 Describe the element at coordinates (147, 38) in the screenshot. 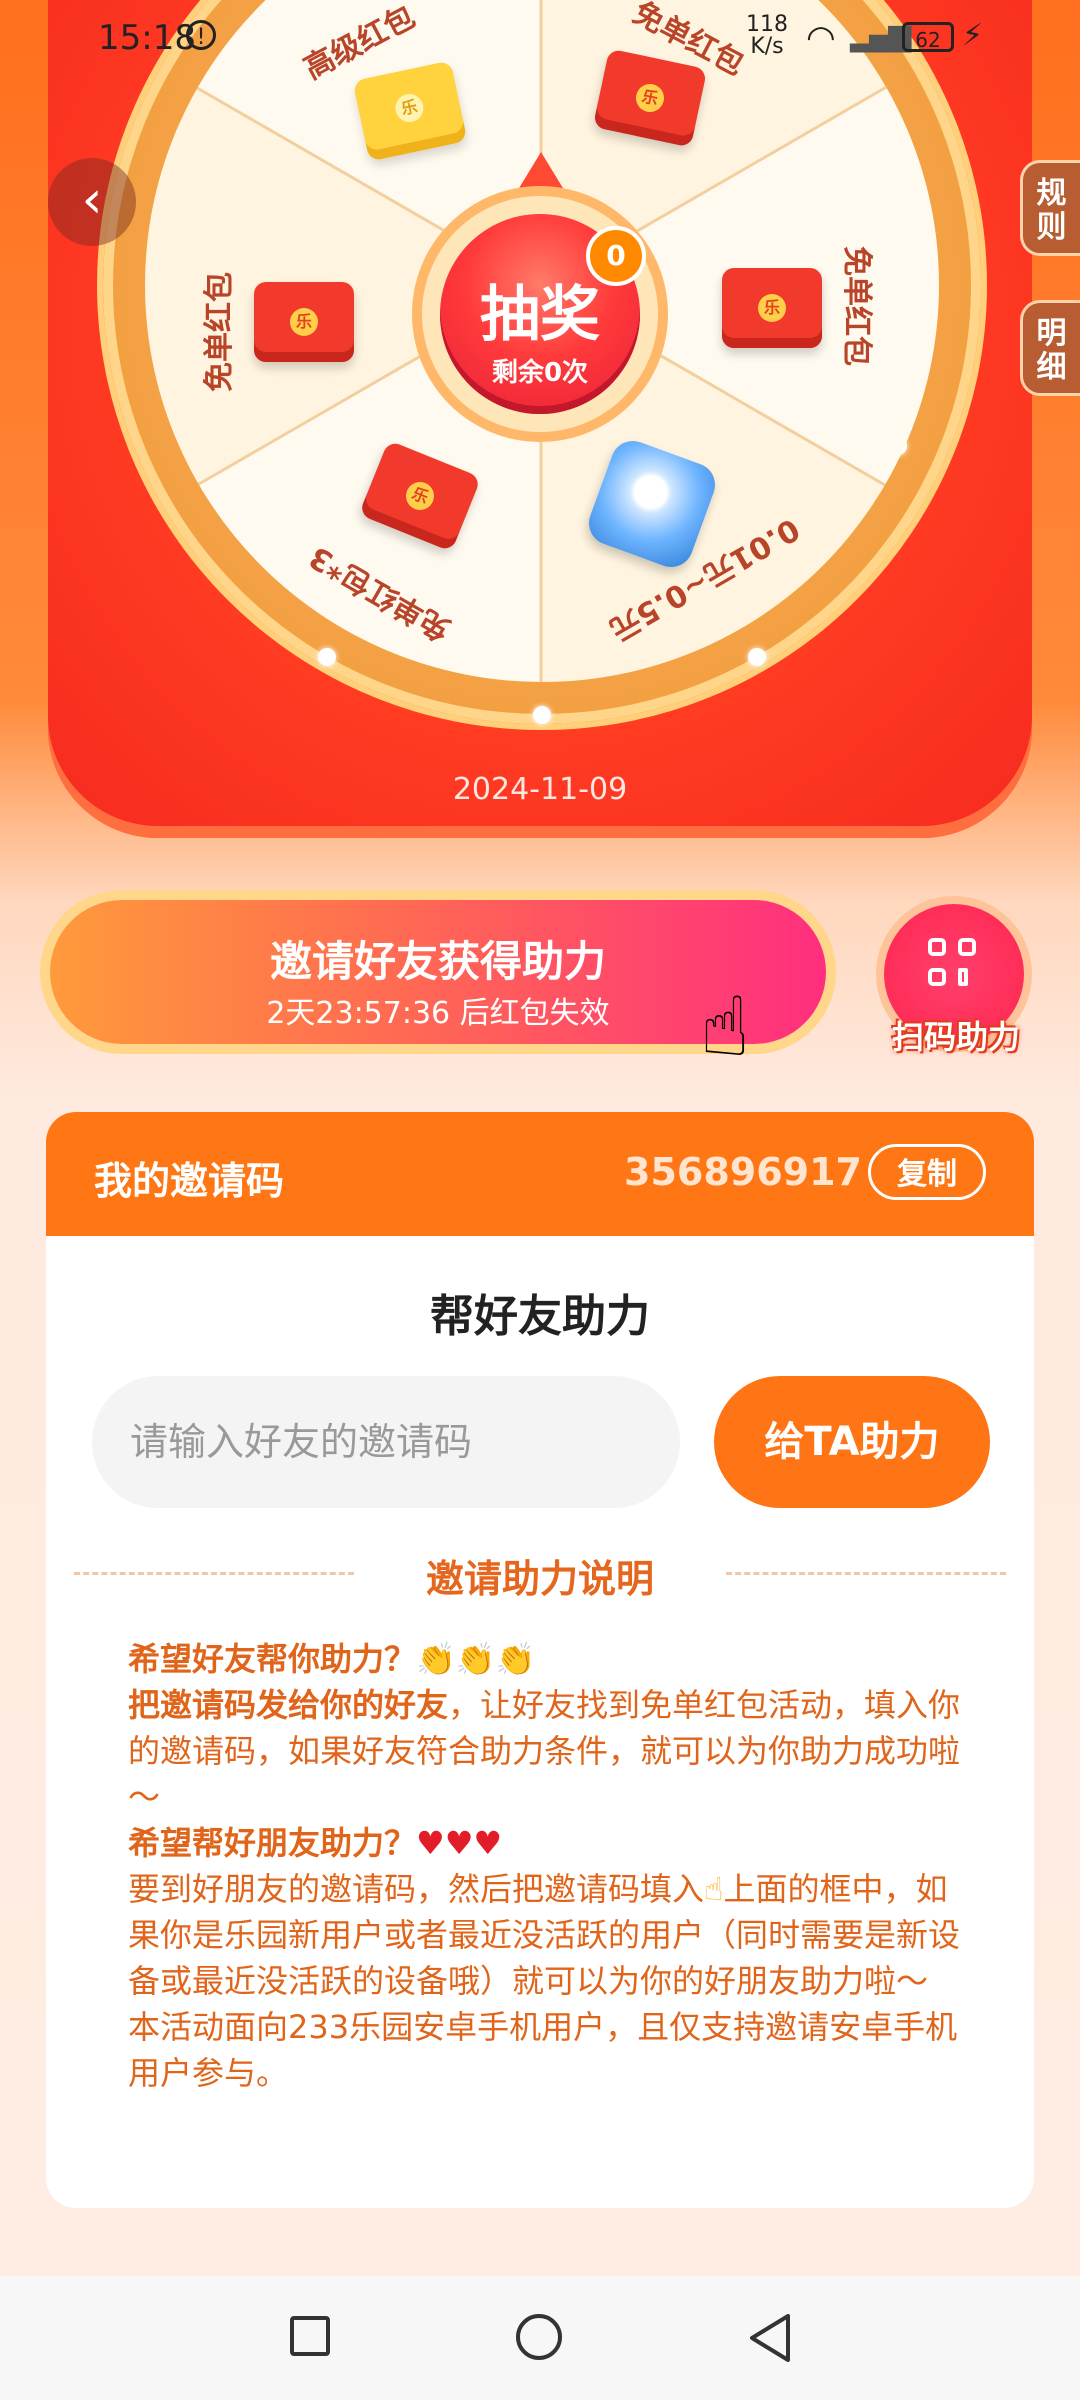

I see `status-time: 15:18` at that location.